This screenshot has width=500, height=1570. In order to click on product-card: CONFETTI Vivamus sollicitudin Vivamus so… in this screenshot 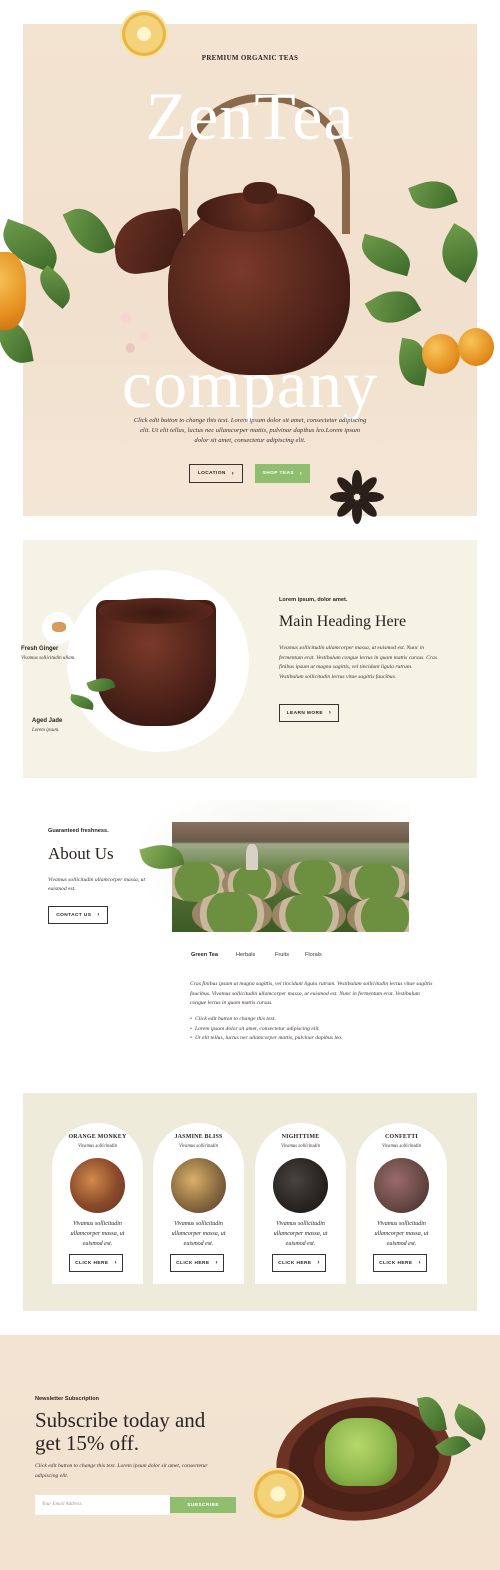, I will do `click(401, 1203)`.